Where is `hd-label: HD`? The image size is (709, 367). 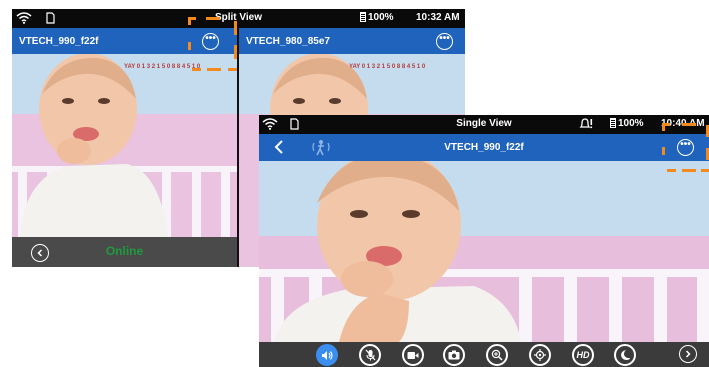
hd-label: HD is located at coordinates (583, 355).